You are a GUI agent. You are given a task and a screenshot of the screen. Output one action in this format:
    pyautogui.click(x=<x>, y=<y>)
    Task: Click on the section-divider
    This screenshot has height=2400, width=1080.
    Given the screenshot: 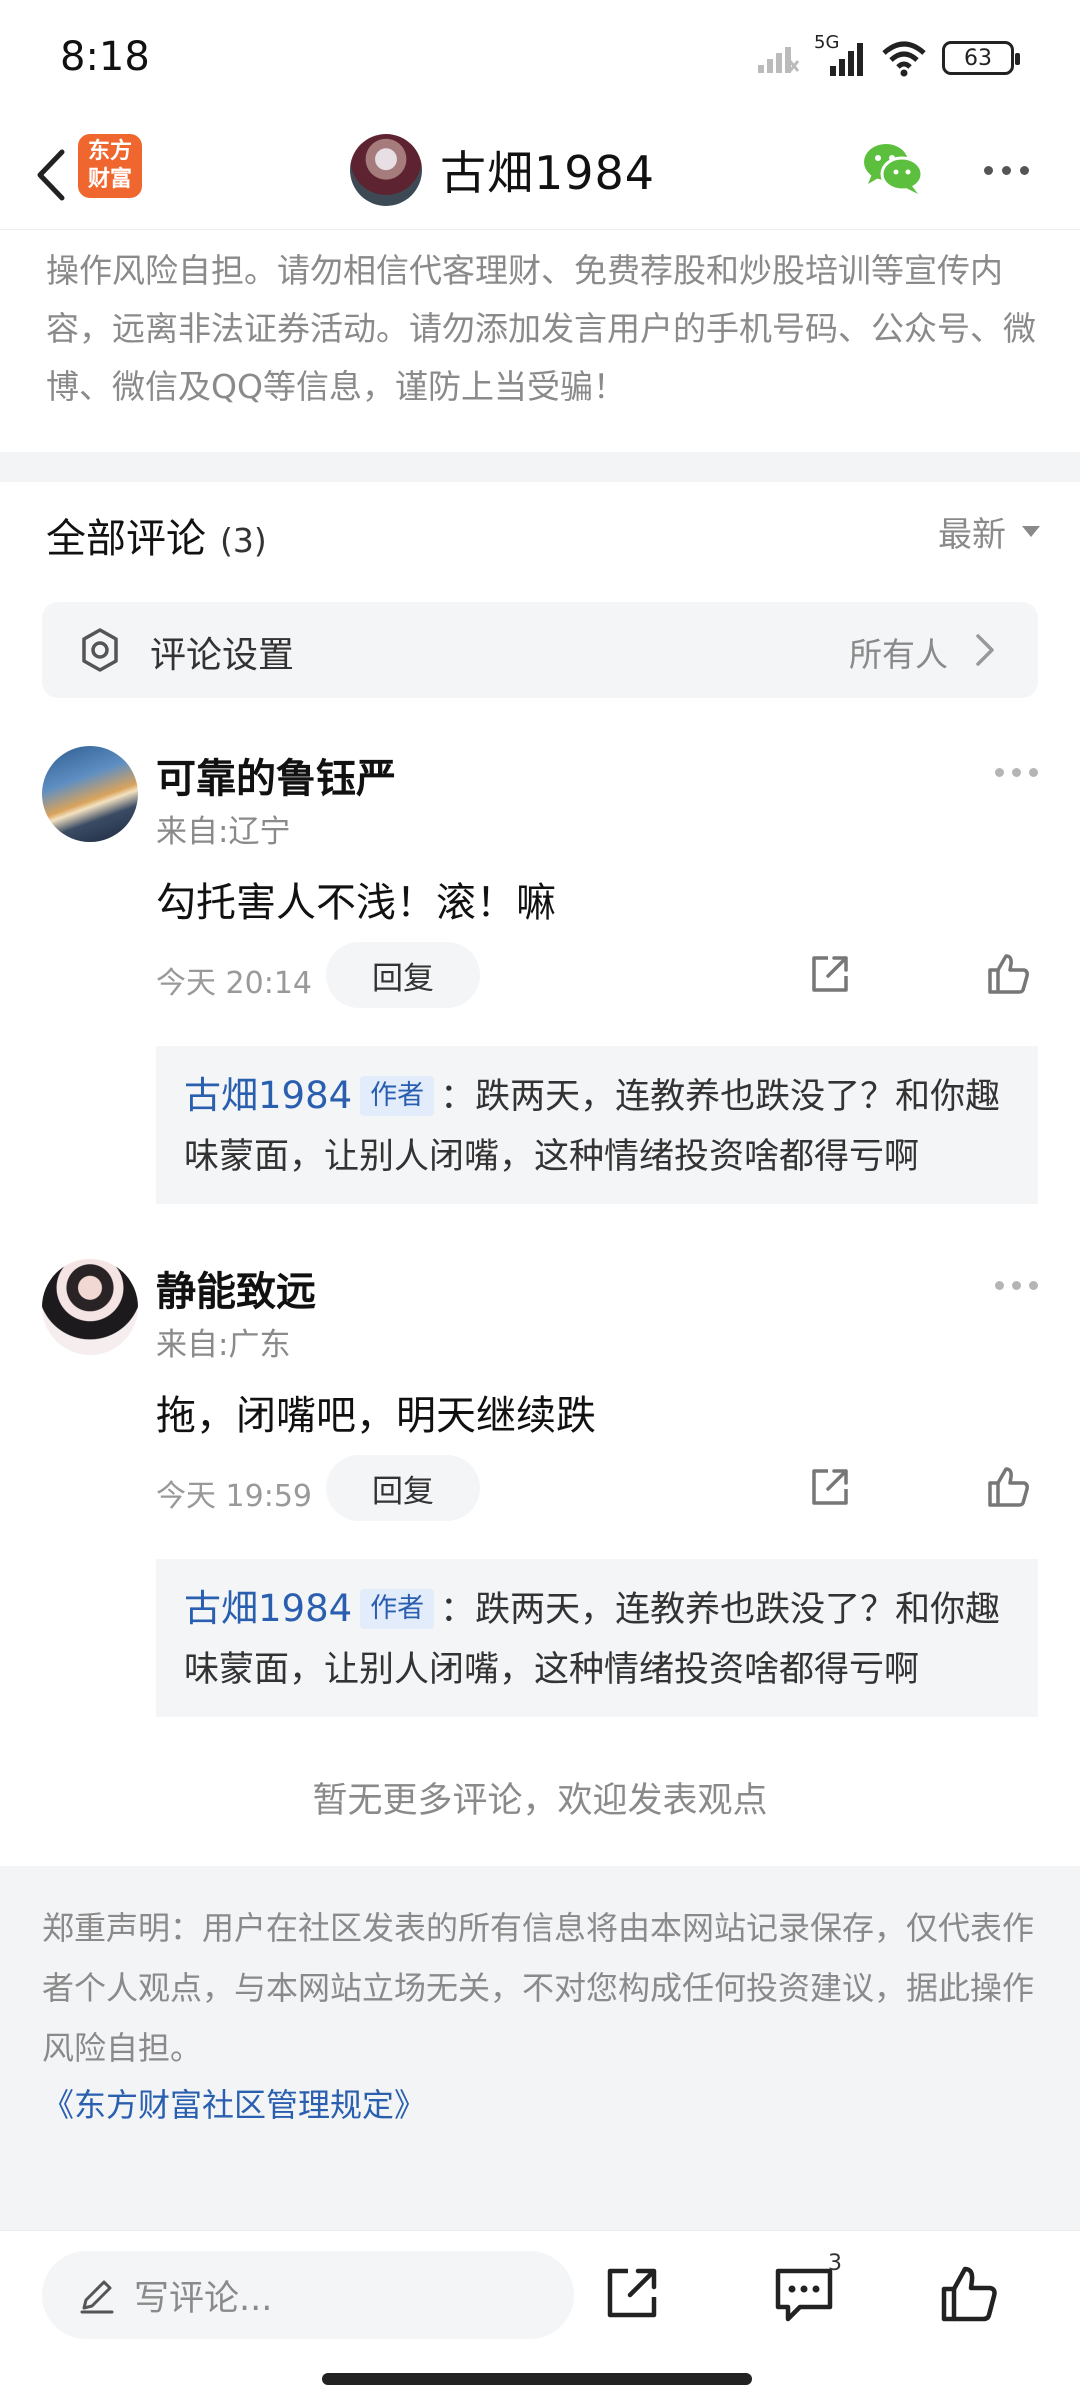 What is the action you would take?
    pyautogui.click(x=540, y=467)
    